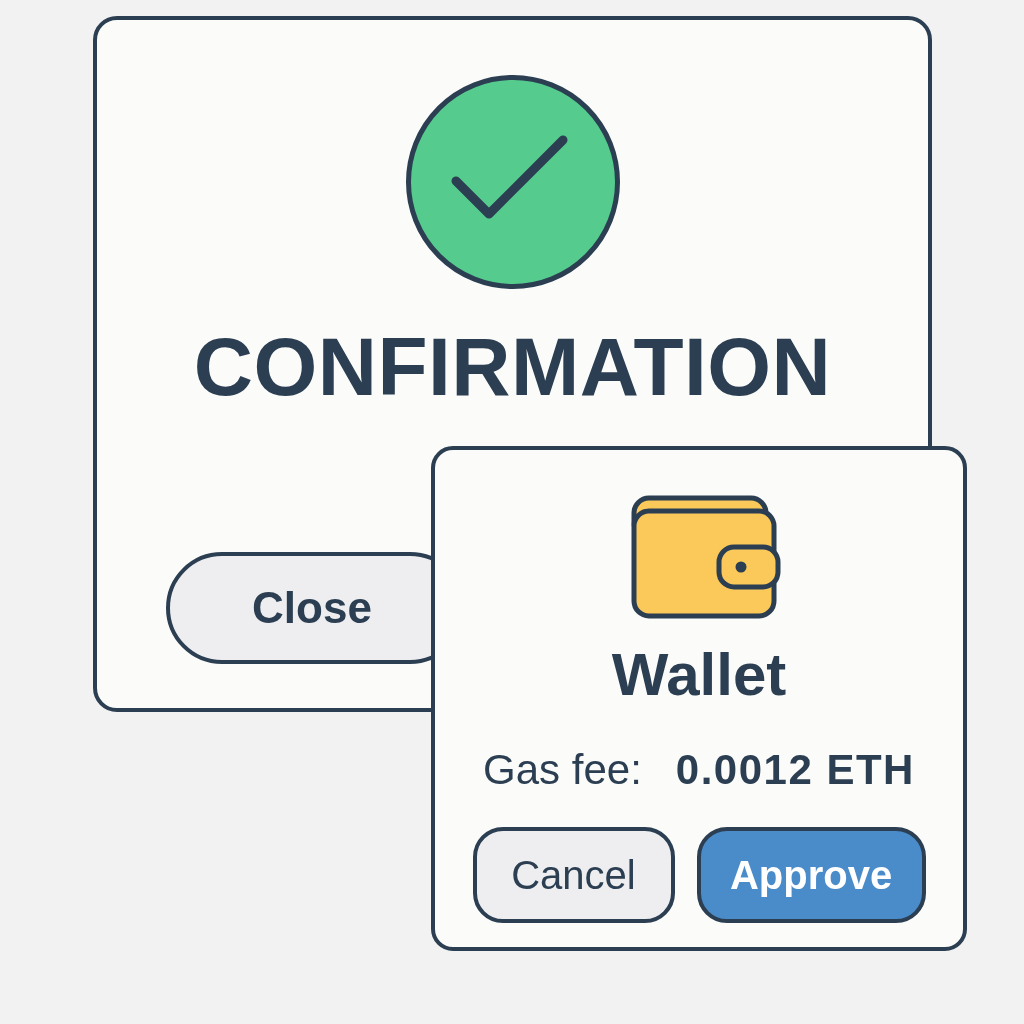 The image size is (1024, 1024). I want to click on gas-fee-value: 0.0012 ETH, so click(795, 770).